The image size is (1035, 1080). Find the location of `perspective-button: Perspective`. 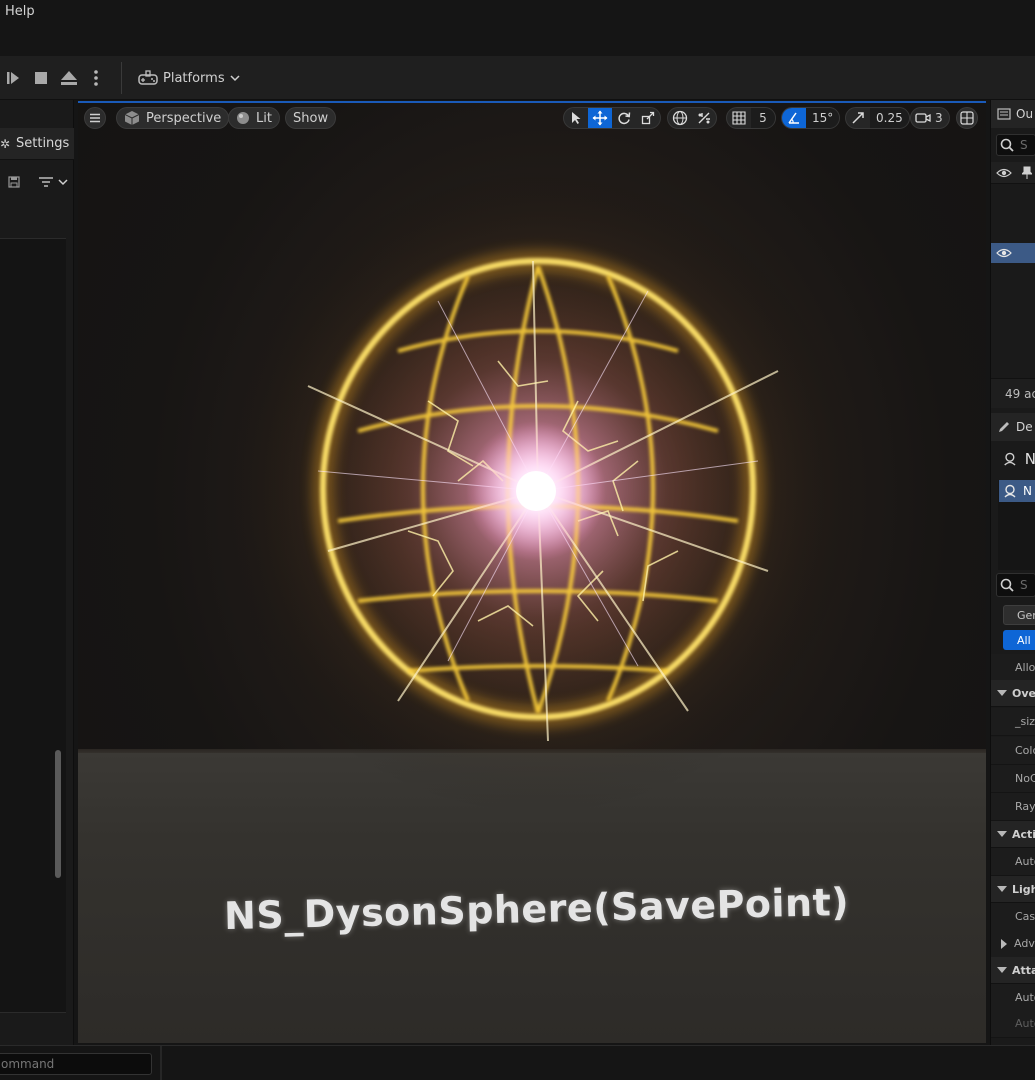

perspective-button: Perspective is located at coordinates (173, 118).